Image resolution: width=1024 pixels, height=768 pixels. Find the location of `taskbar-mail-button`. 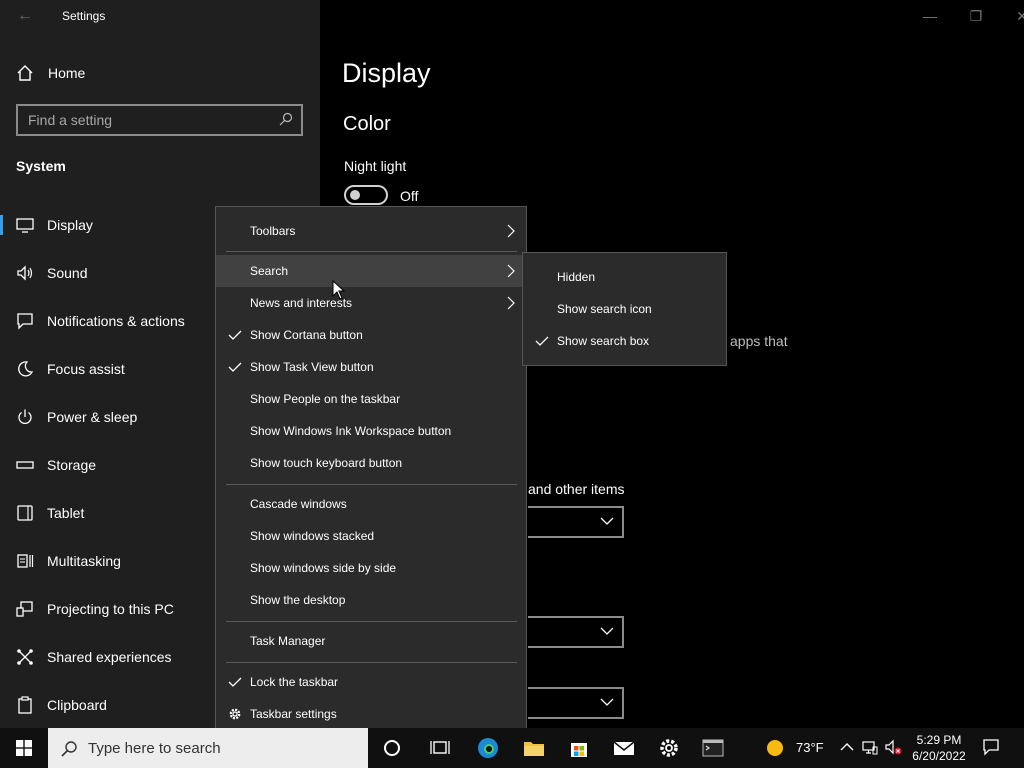

taskbar-mail-button is located at coordinates (624, 748).